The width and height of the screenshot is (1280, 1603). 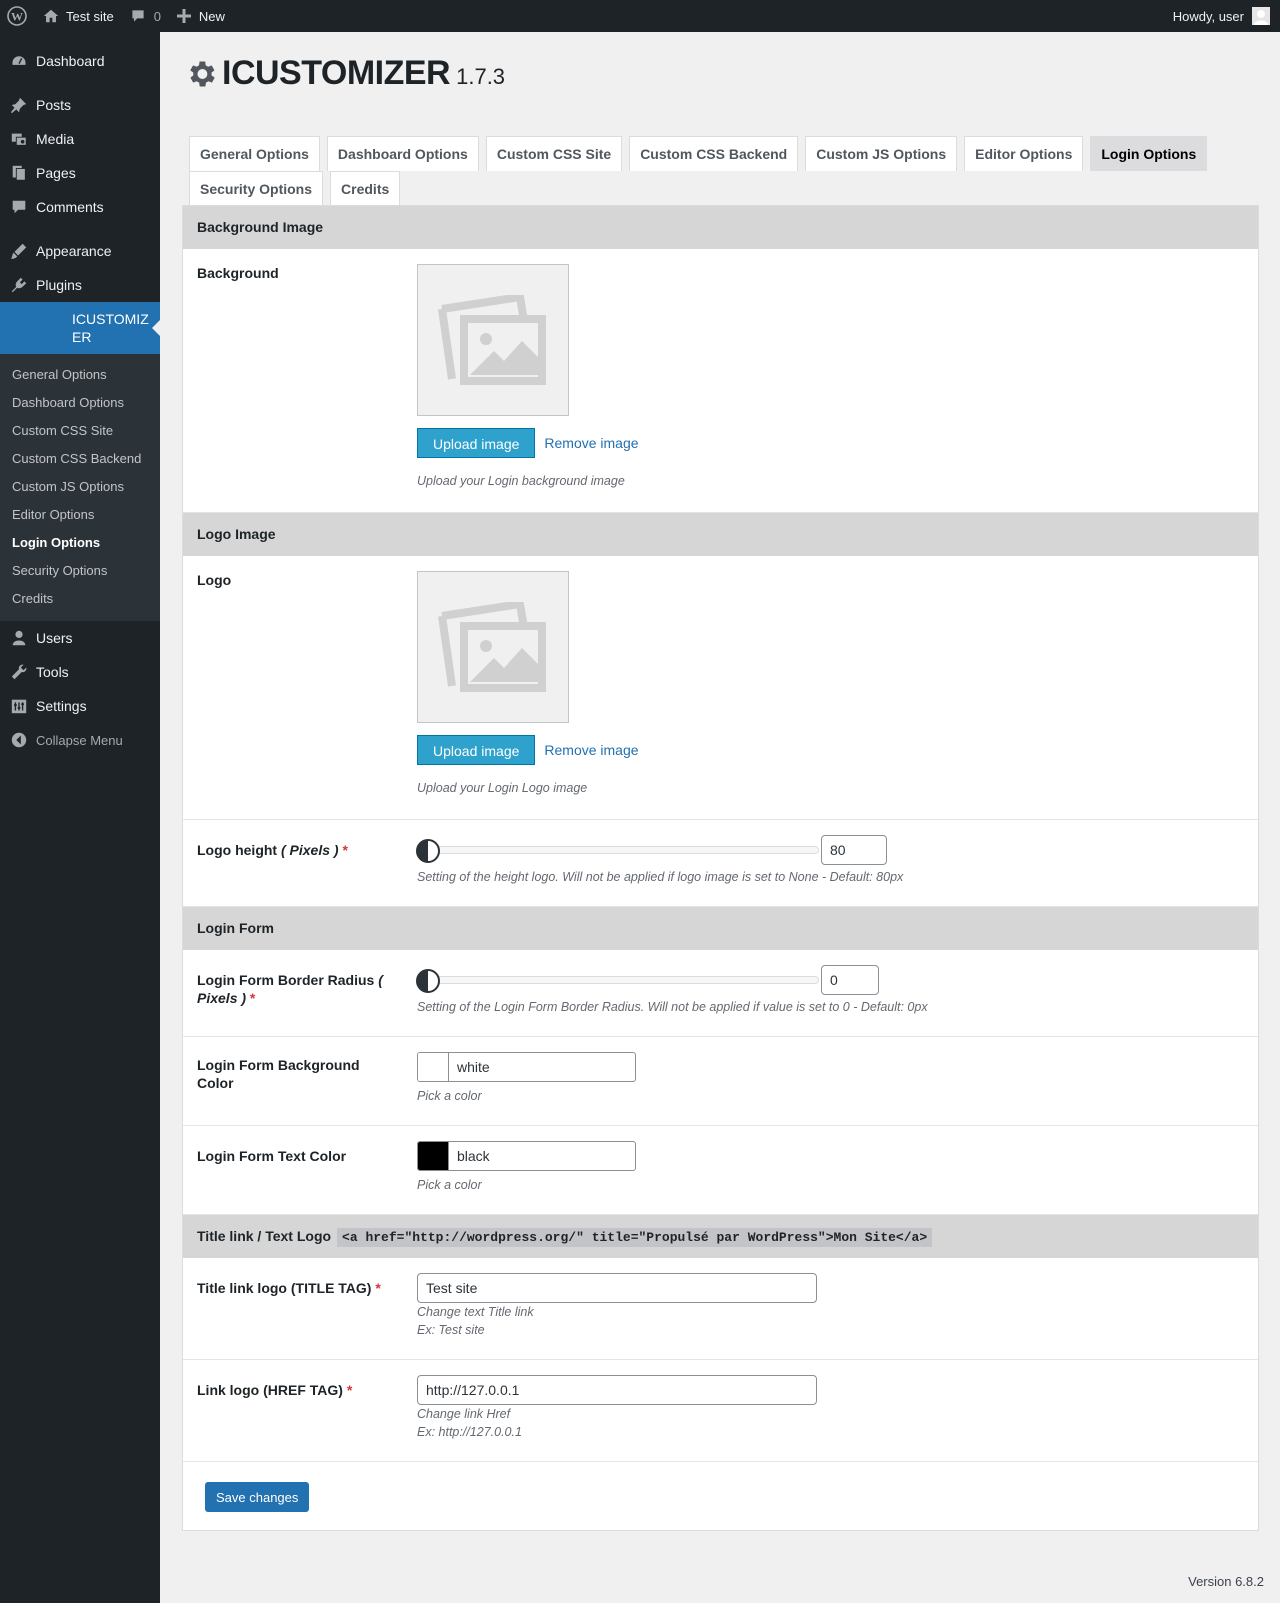 I want to click on title-tag-label-text: Title link logo (TITLE TAG), so click(x=284, y=1288).